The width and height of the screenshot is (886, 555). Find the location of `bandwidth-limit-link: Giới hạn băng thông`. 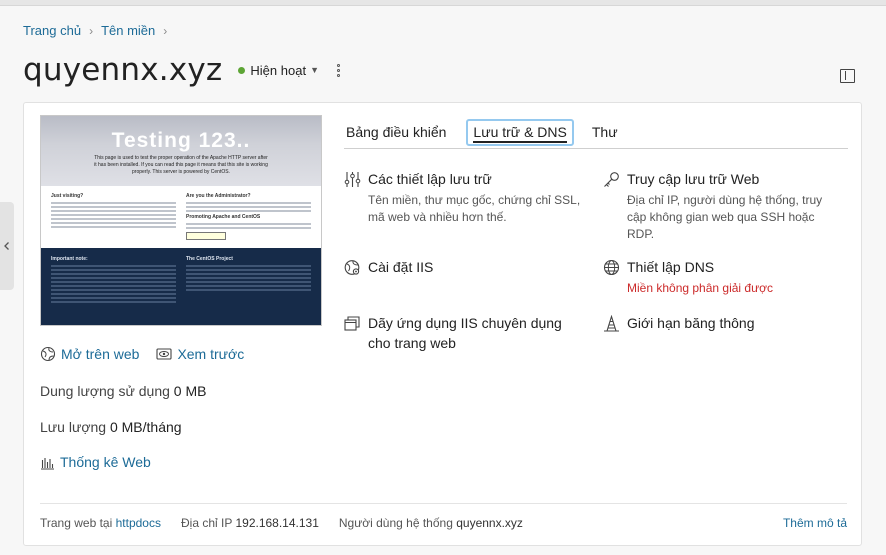

bandwidth-limit-link: Giới hạn băng thông is located at coordinates (723, 323).